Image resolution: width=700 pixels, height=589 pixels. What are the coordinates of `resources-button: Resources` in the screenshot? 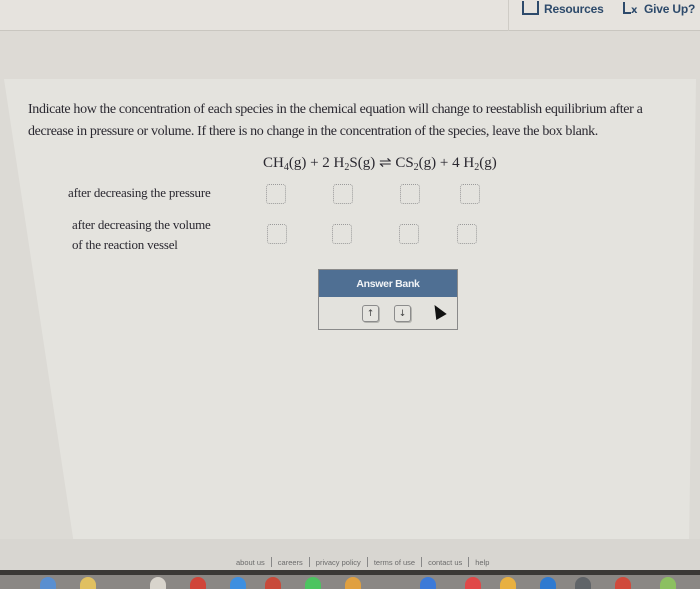 It's located at (563, 9).